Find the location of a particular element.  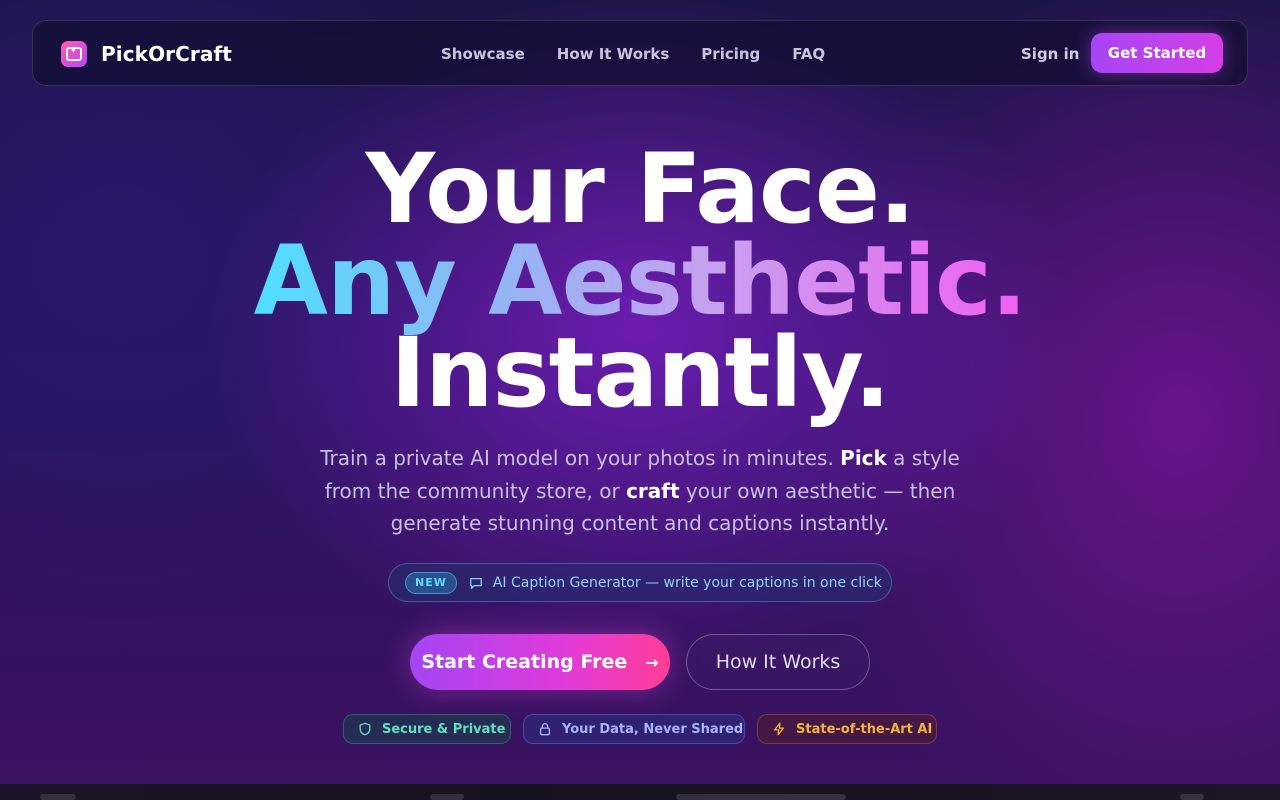

trust-badge-label: State-of-the-Art AI is located at coordinates (864, 729).